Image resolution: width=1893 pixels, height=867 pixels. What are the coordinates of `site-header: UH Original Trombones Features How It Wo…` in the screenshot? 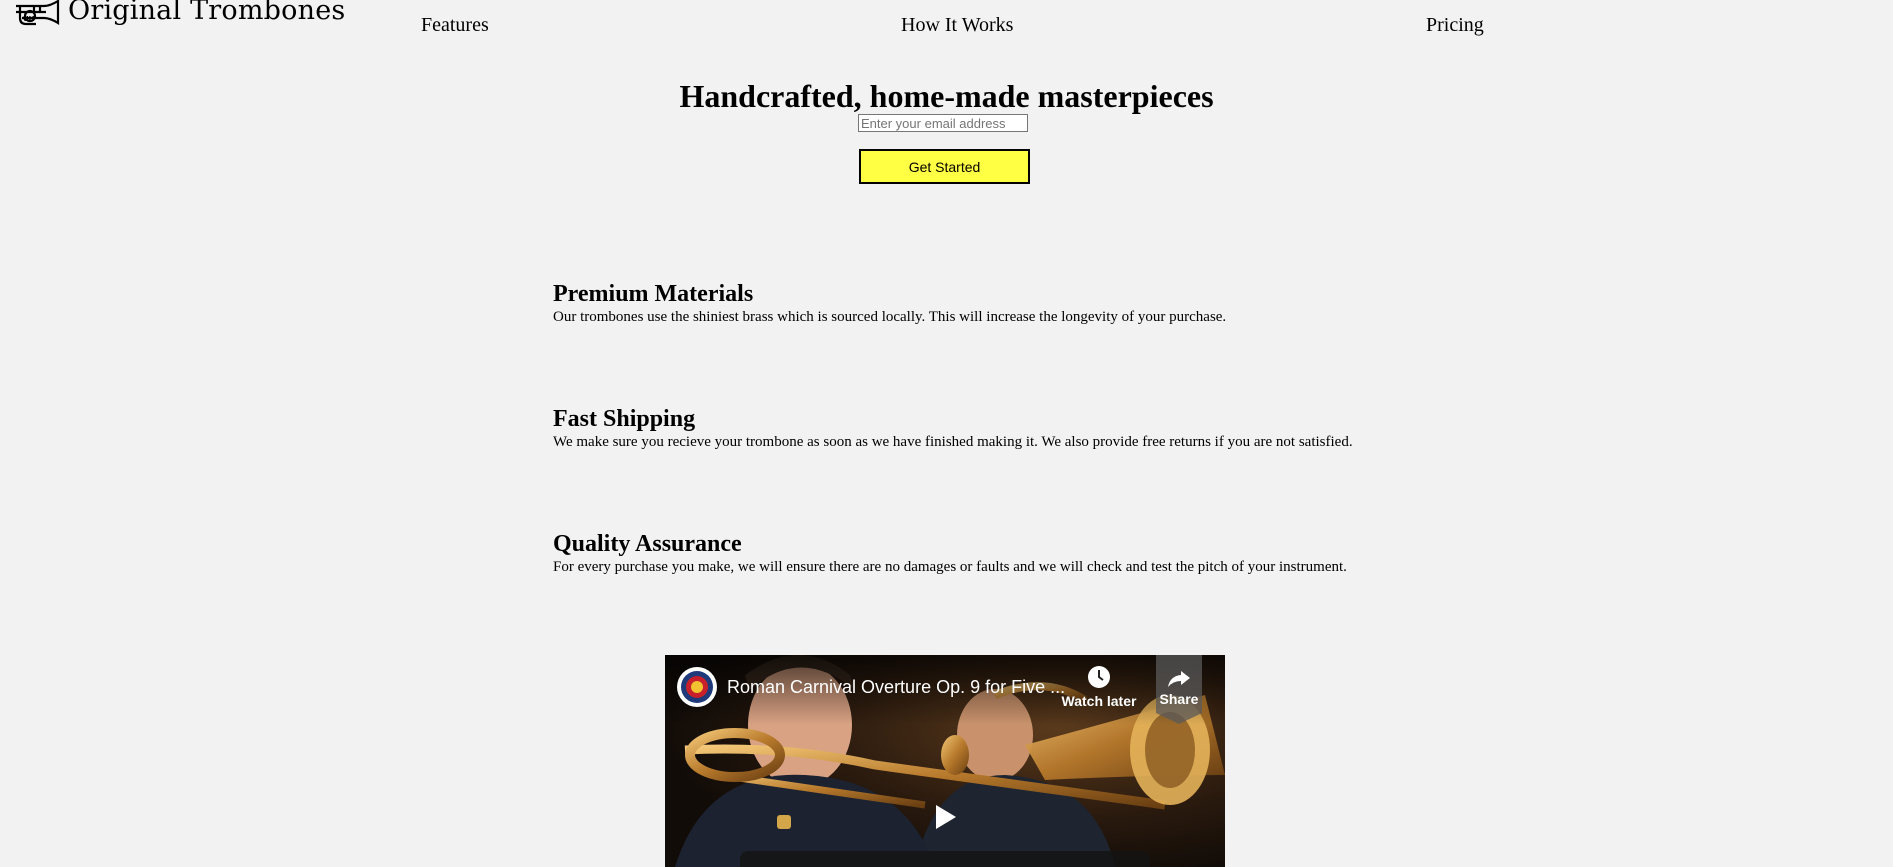 It's located at (946, 25).